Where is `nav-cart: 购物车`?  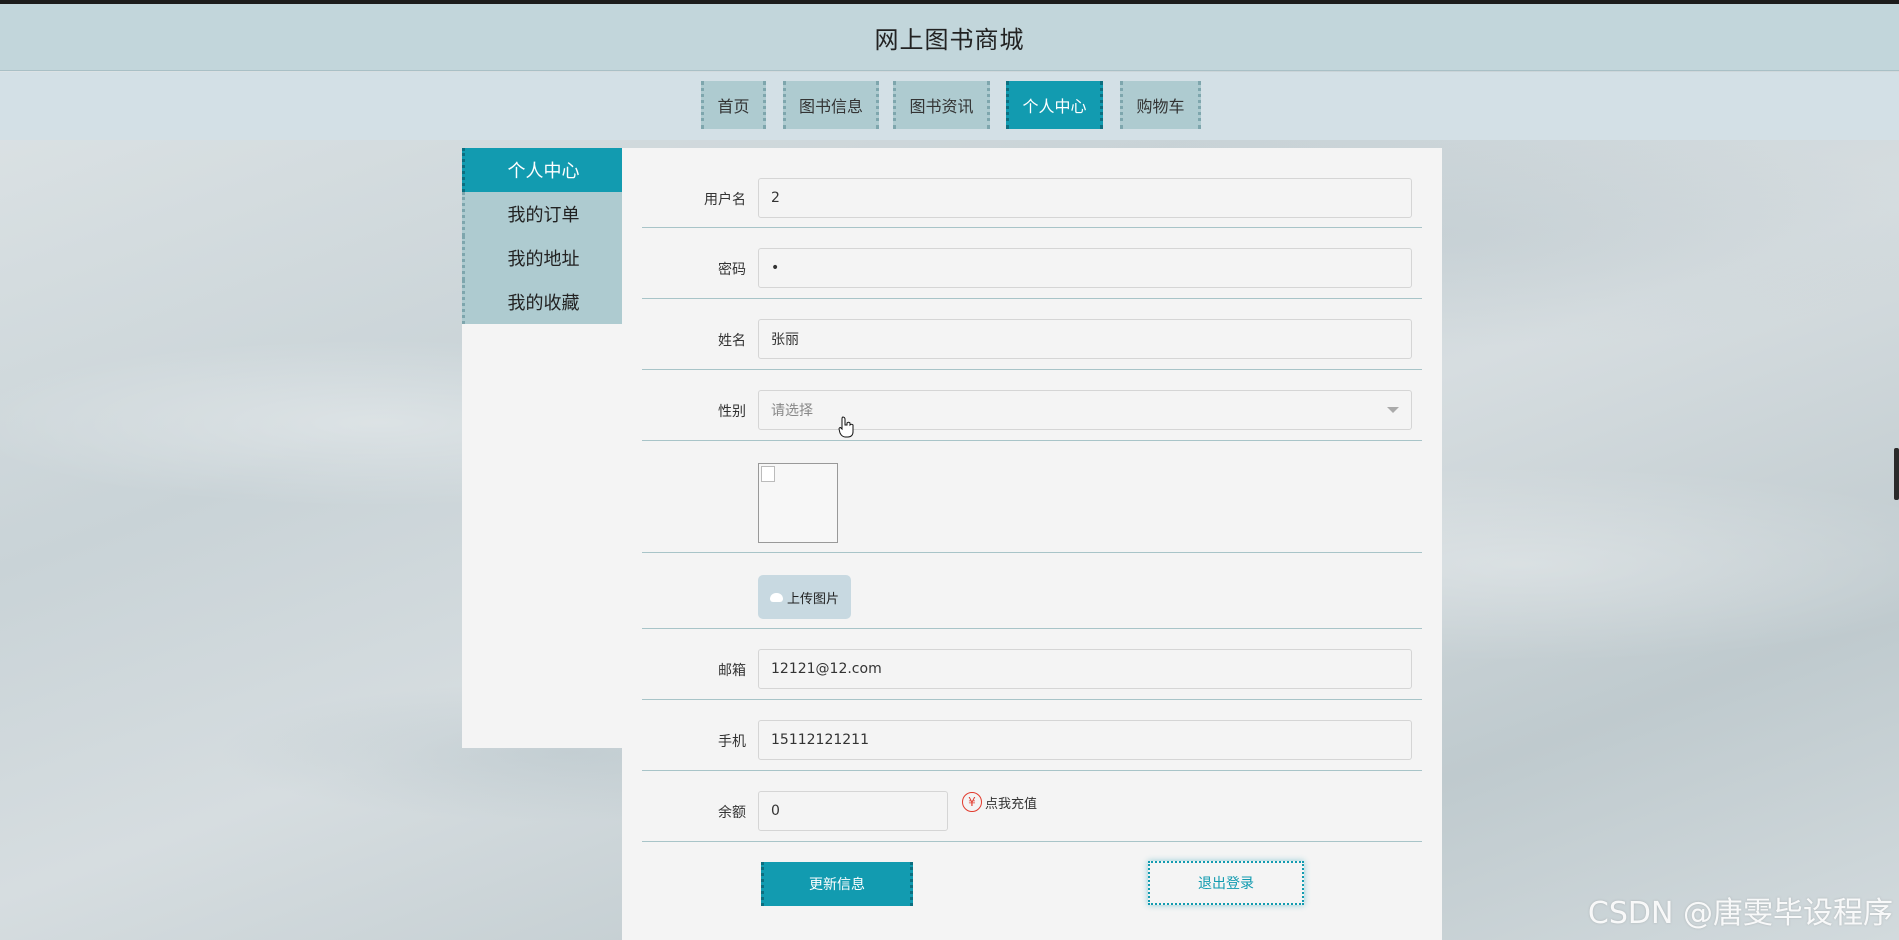
nav-cart: 购物车 is located at coordinates (1160, 105).